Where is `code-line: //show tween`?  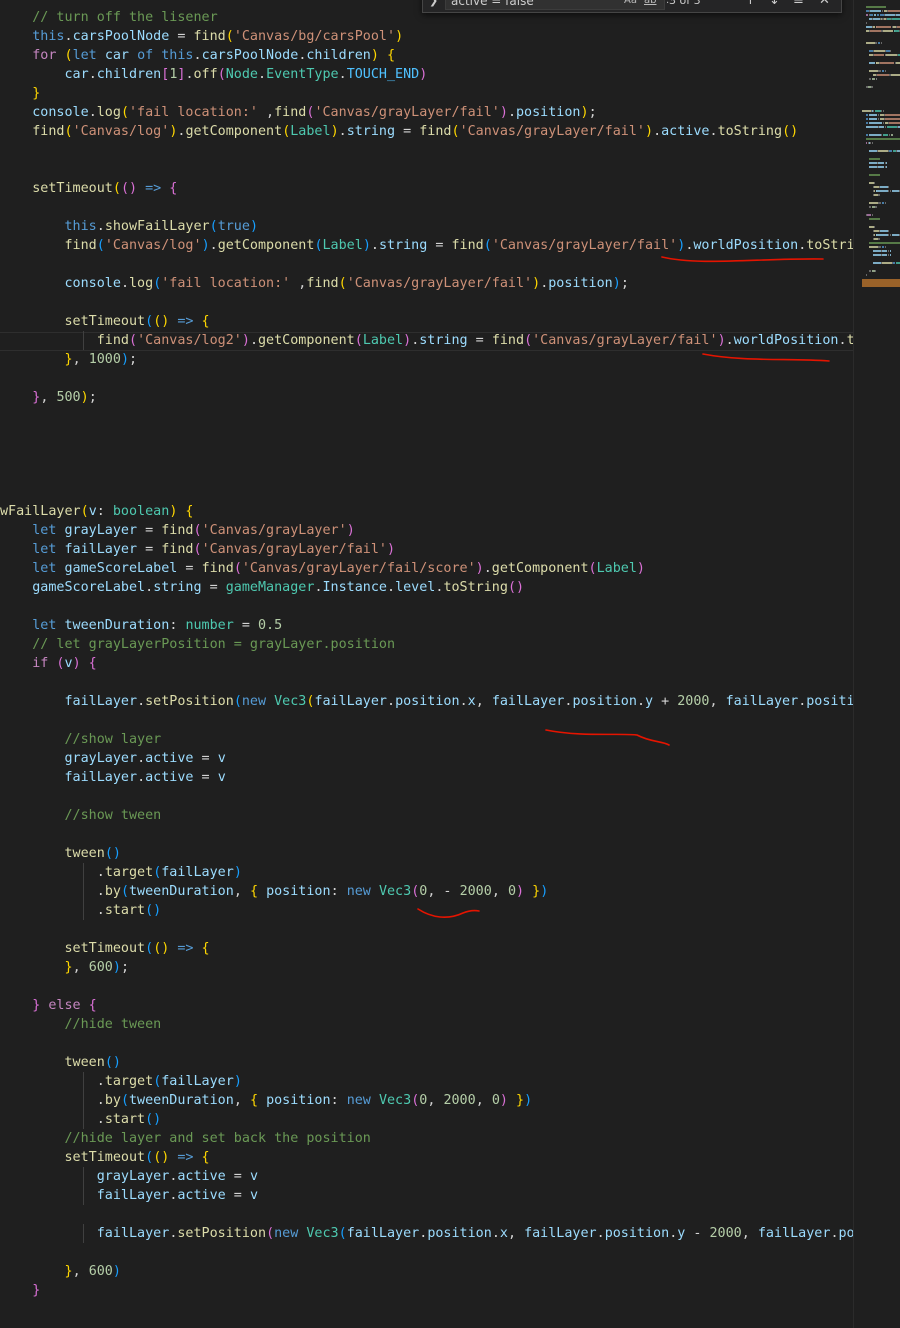
code-line: //show tween is located at coordinates (80, 815).